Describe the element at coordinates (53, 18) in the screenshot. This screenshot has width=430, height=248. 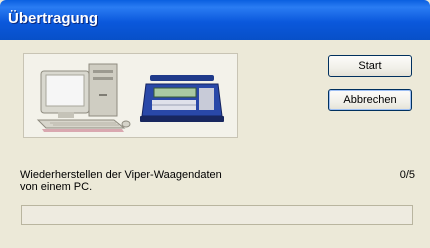
I see `window-title: Übertragung` at that location.